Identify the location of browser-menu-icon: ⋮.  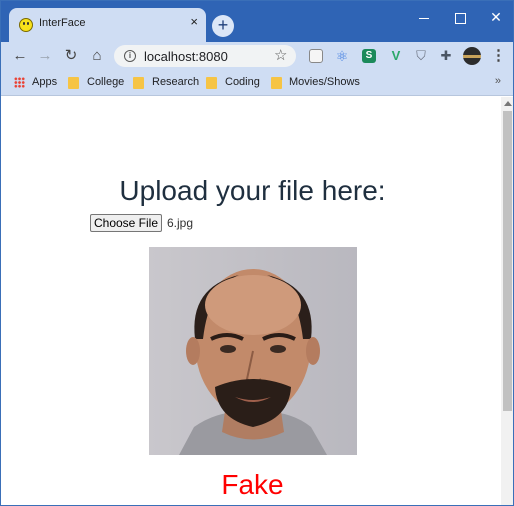
(498, 55).